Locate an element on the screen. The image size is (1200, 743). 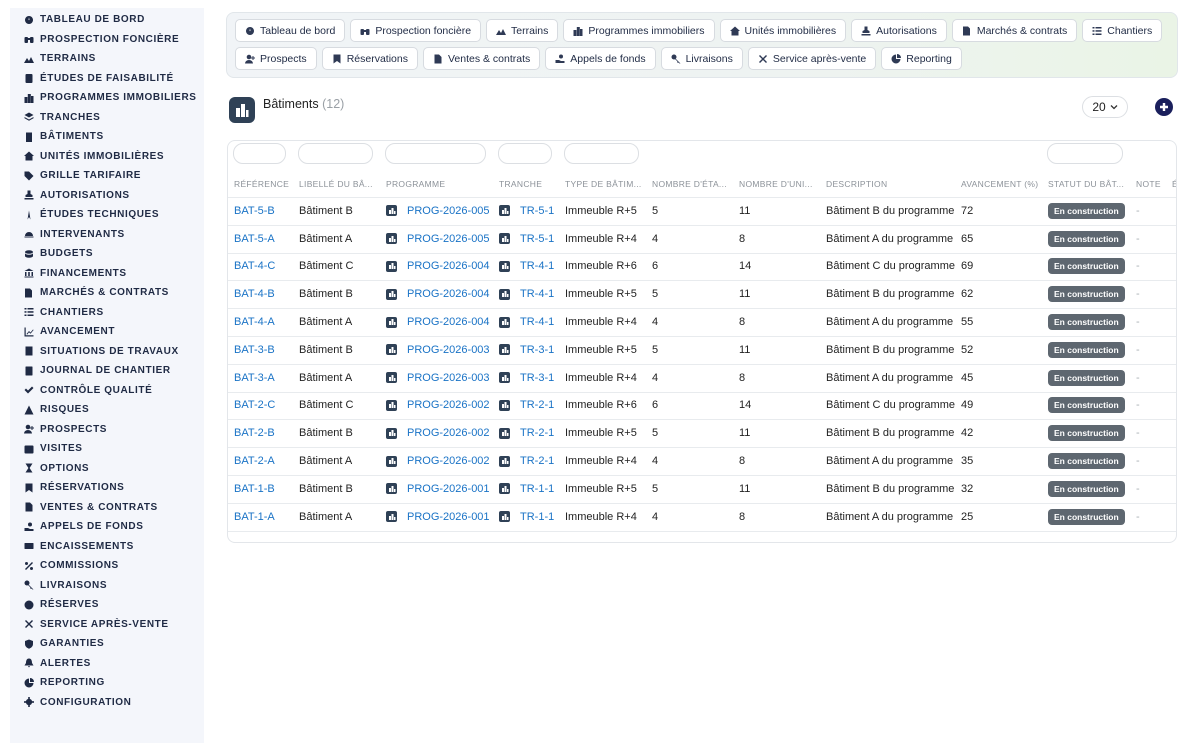
sidebar-item-grille-tarifaire: GRILLE TARIFAIRE is located at coordinates (107, 176).